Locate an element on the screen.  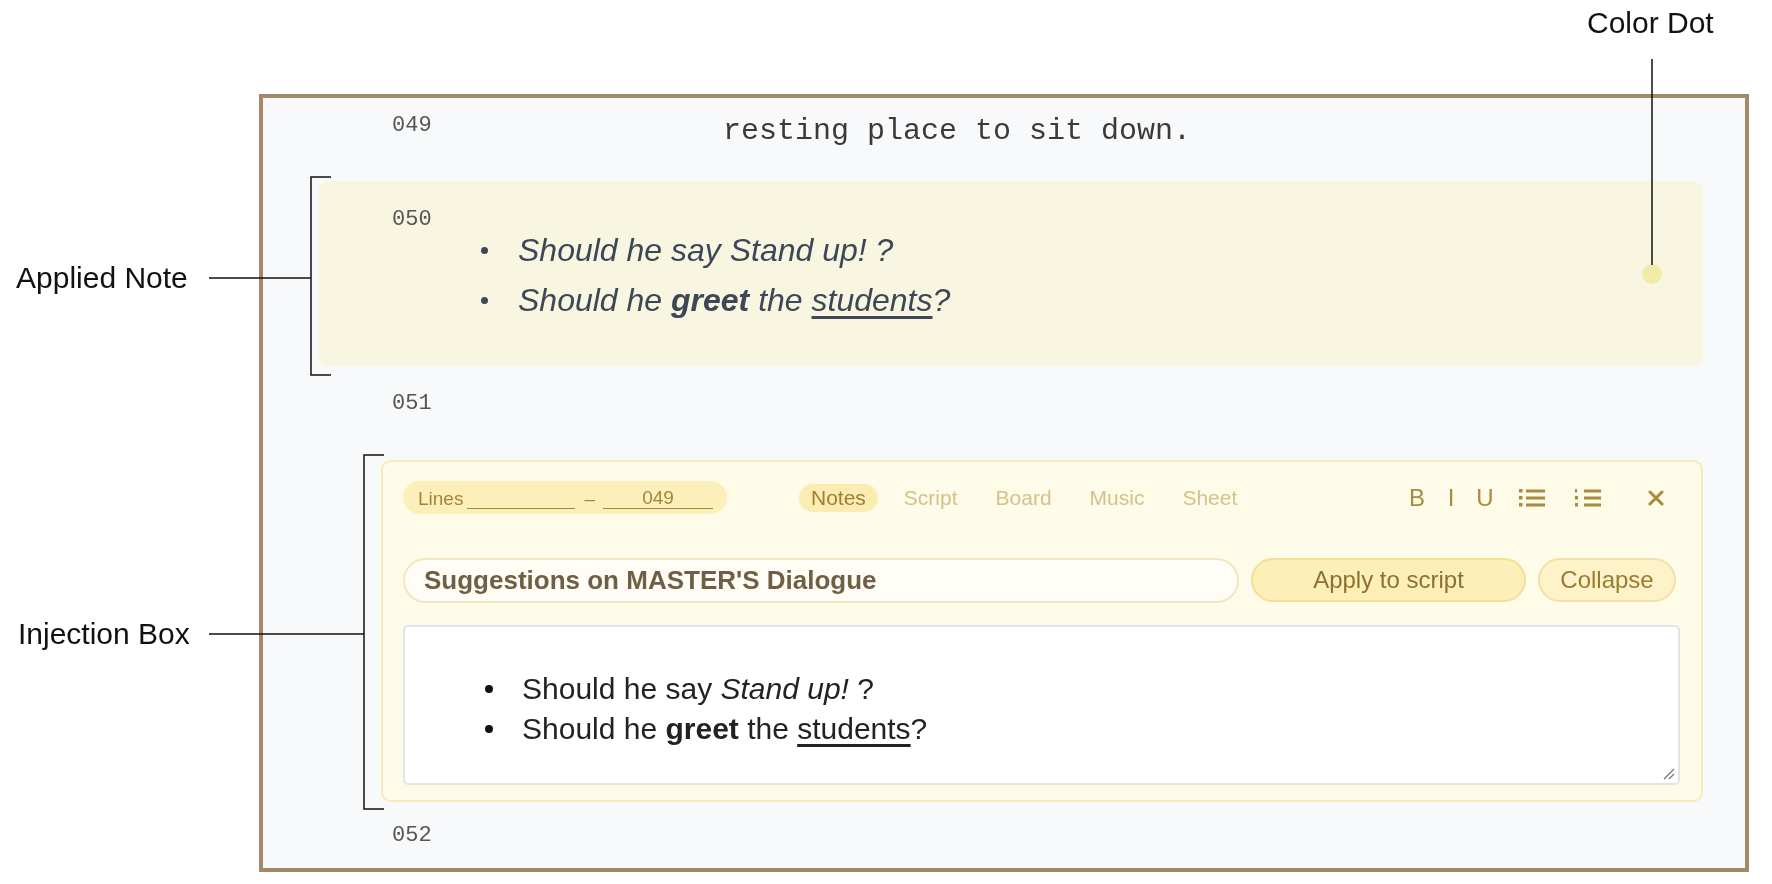
callout-label: Color Dot is located at coordinates (1650, 23).